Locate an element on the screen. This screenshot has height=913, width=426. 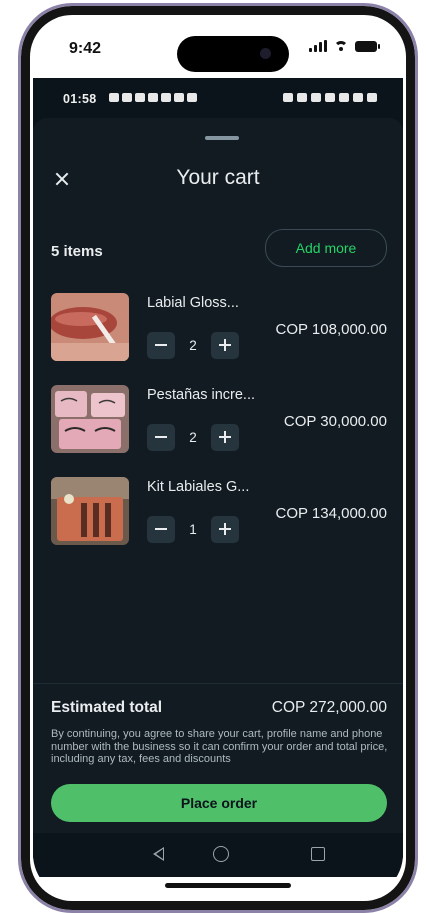
divider is located at coordinates (218, 683).